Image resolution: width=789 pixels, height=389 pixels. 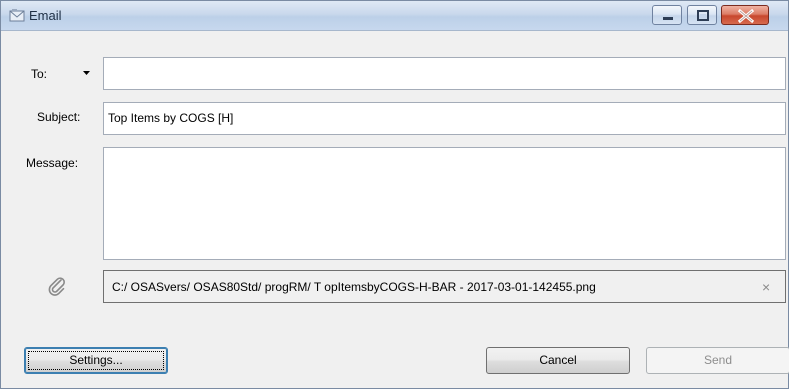 I want to click on to-field, so click(x=444, y=73).